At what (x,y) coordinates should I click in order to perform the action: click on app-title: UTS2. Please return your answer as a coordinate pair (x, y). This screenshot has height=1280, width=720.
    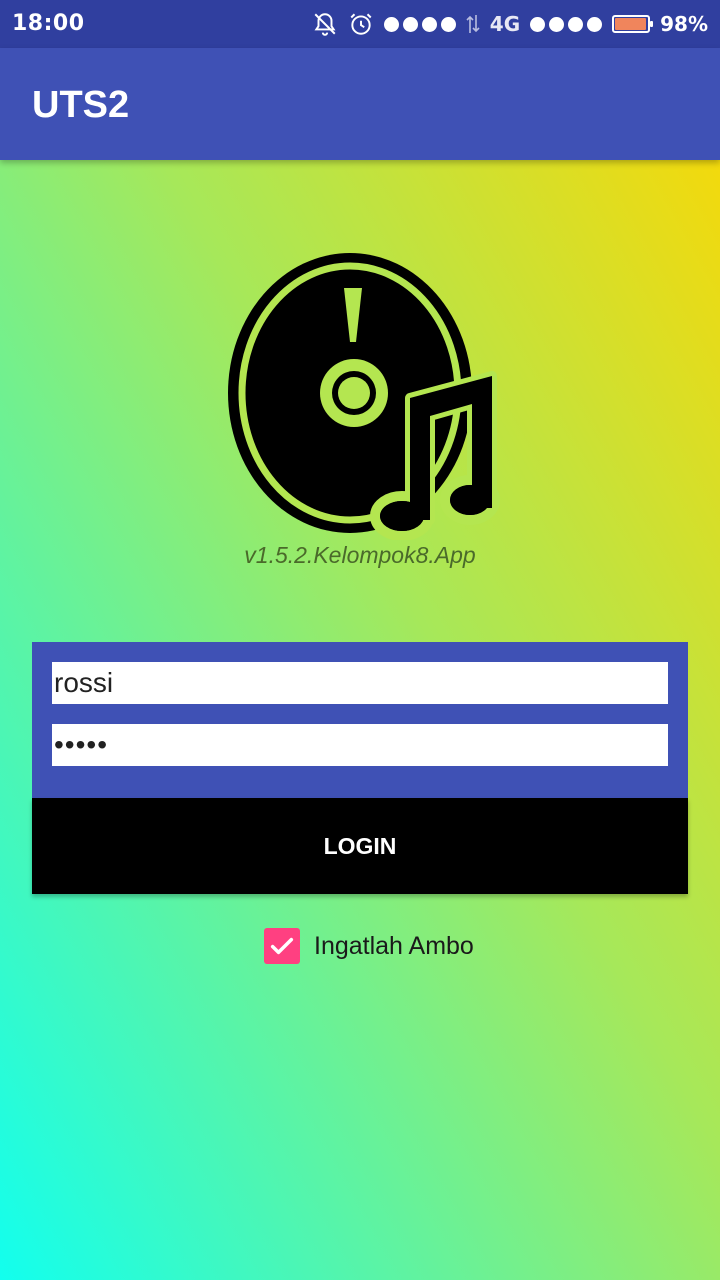
    Looking at the image, I should click on (81, 105).